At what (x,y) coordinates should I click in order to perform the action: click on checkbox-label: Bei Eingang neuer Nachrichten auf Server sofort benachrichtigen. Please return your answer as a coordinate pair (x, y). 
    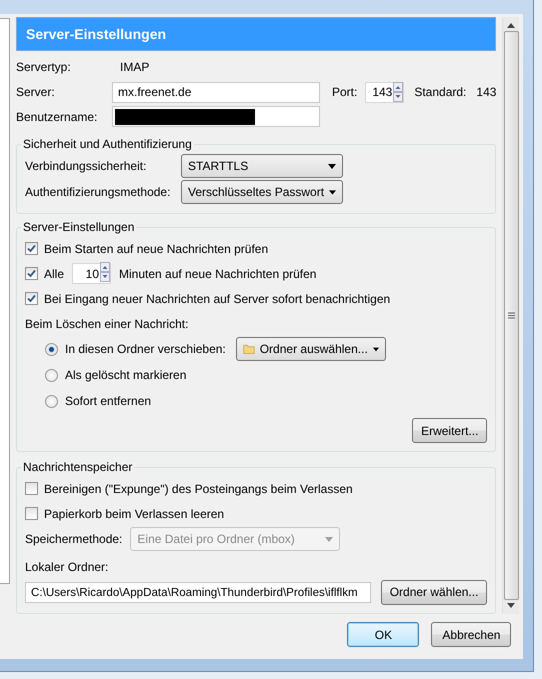
    Looking at the image, I should click on (217, 299).